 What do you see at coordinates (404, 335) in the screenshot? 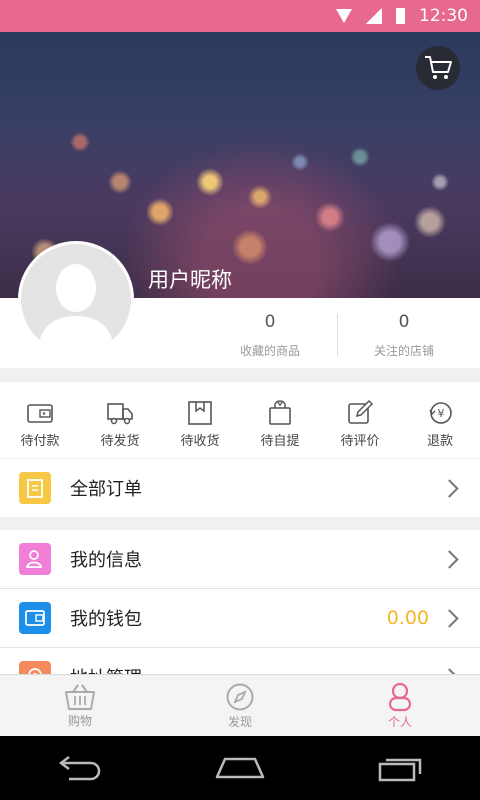
I see `followed-shops-stat: 0 关注的店铺` at bounding box center [404, 335].